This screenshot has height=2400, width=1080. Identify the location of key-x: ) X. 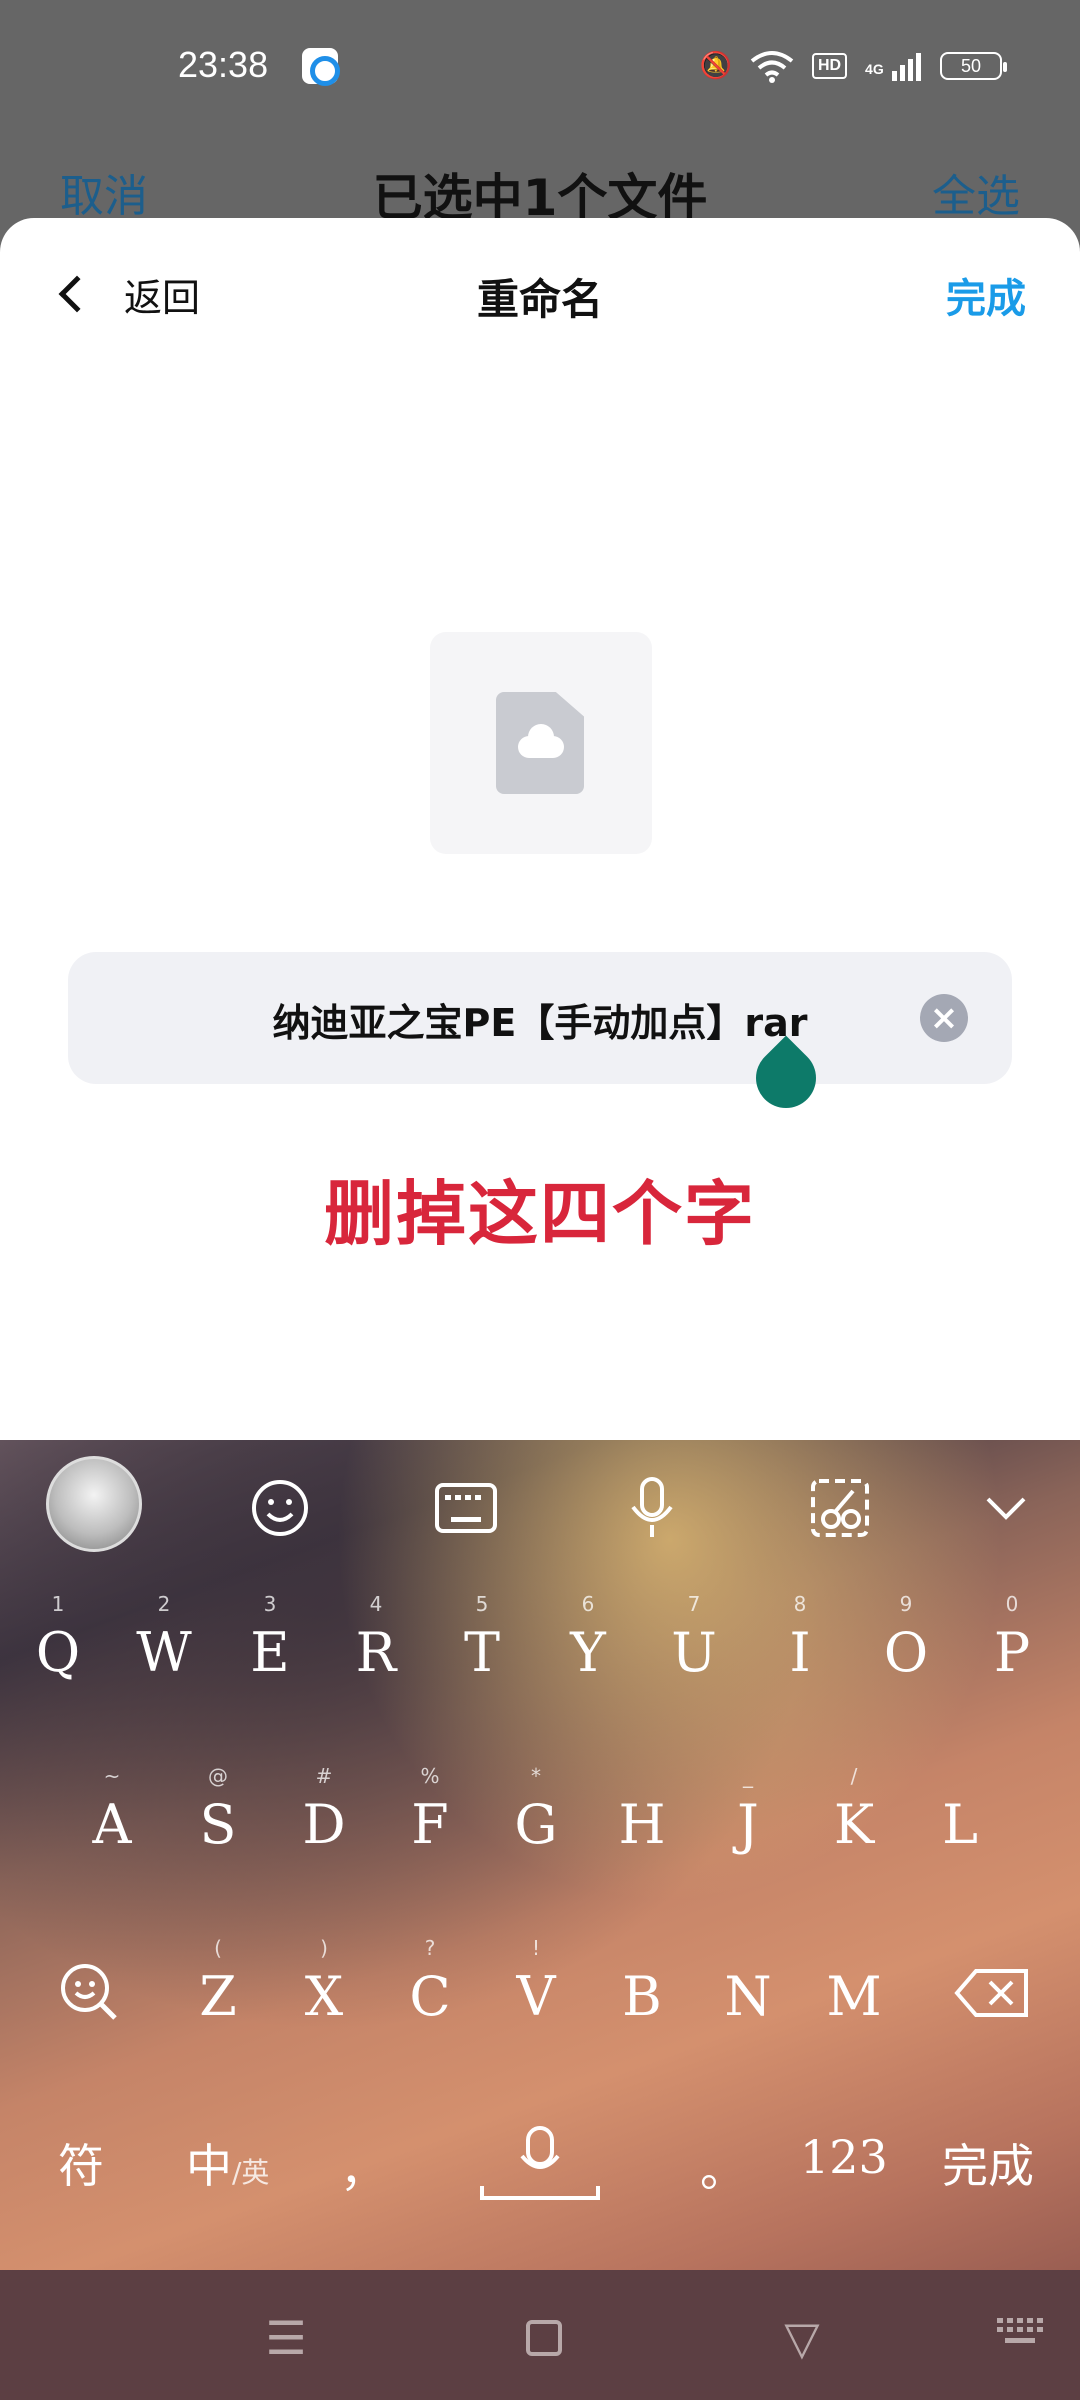
(324, 1989).